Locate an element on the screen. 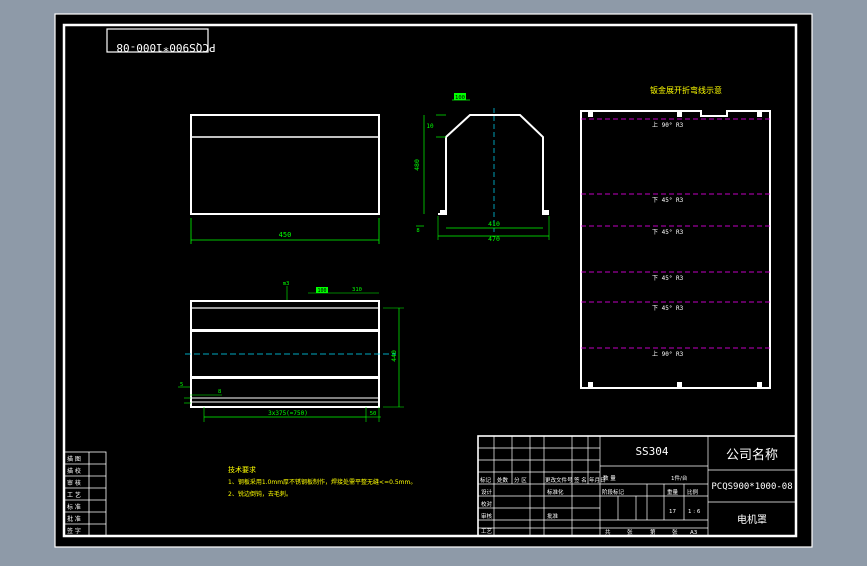  revision-row-2: 描 校 is located at coordinates (74, 471).